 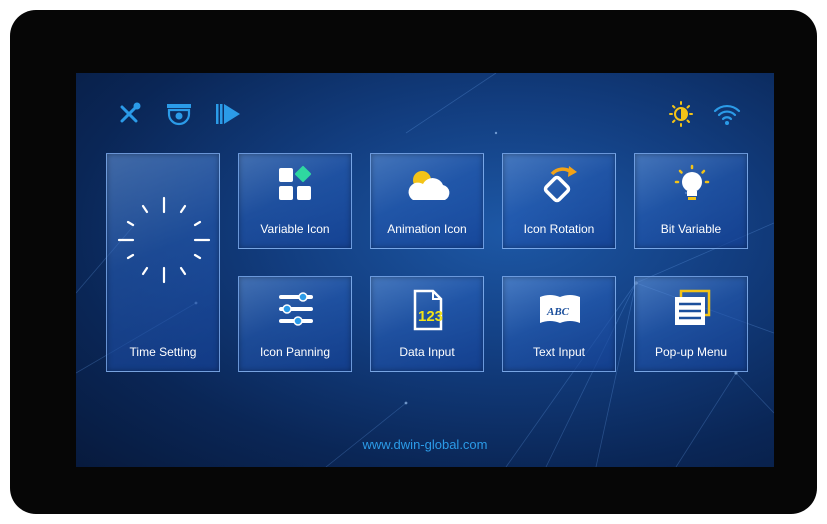 I want to click on tile-data-input: 123 Data Input, so click(x=427, y=324).